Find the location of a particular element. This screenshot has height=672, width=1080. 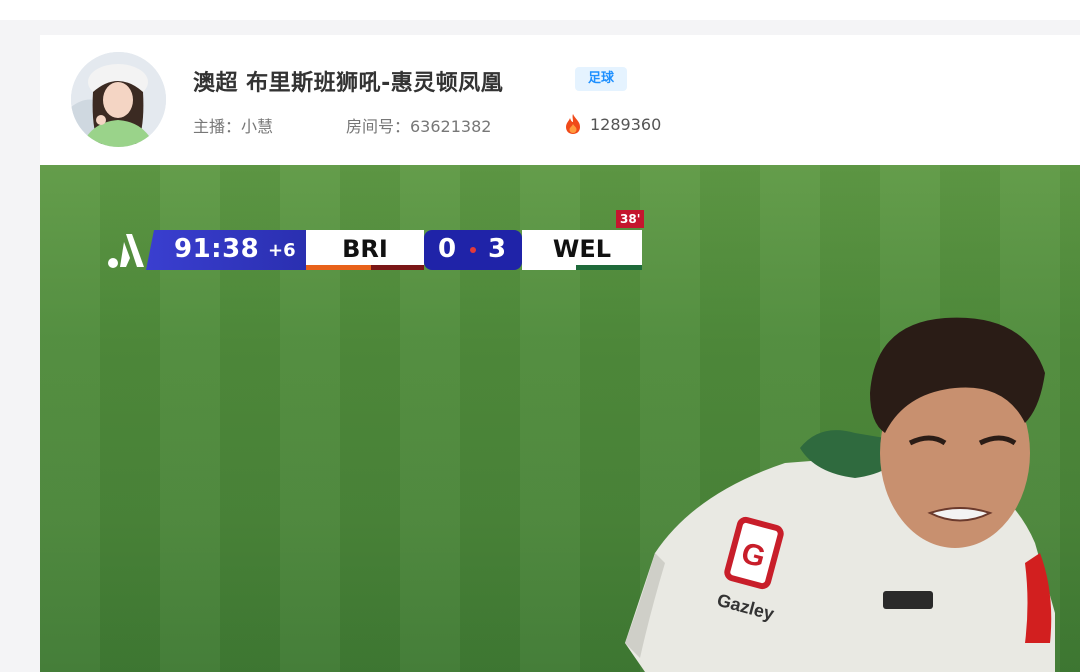

away-team-panel: WEL is located at coordinates (582, 250).